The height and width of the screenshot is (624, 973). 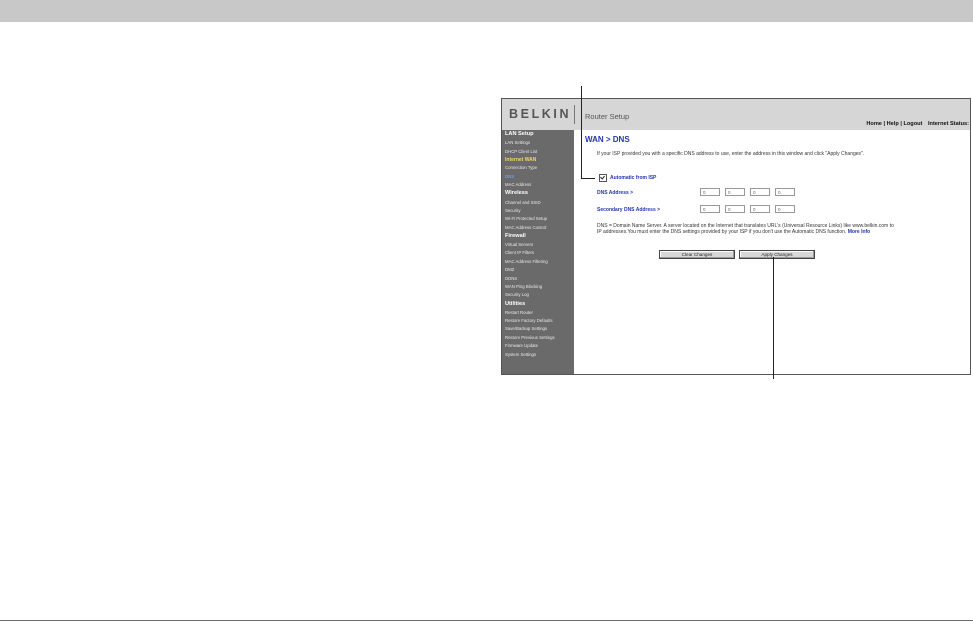 I want to click on automatic-from-isp-label: Automatic from ISP, so click(x=633, y=178).